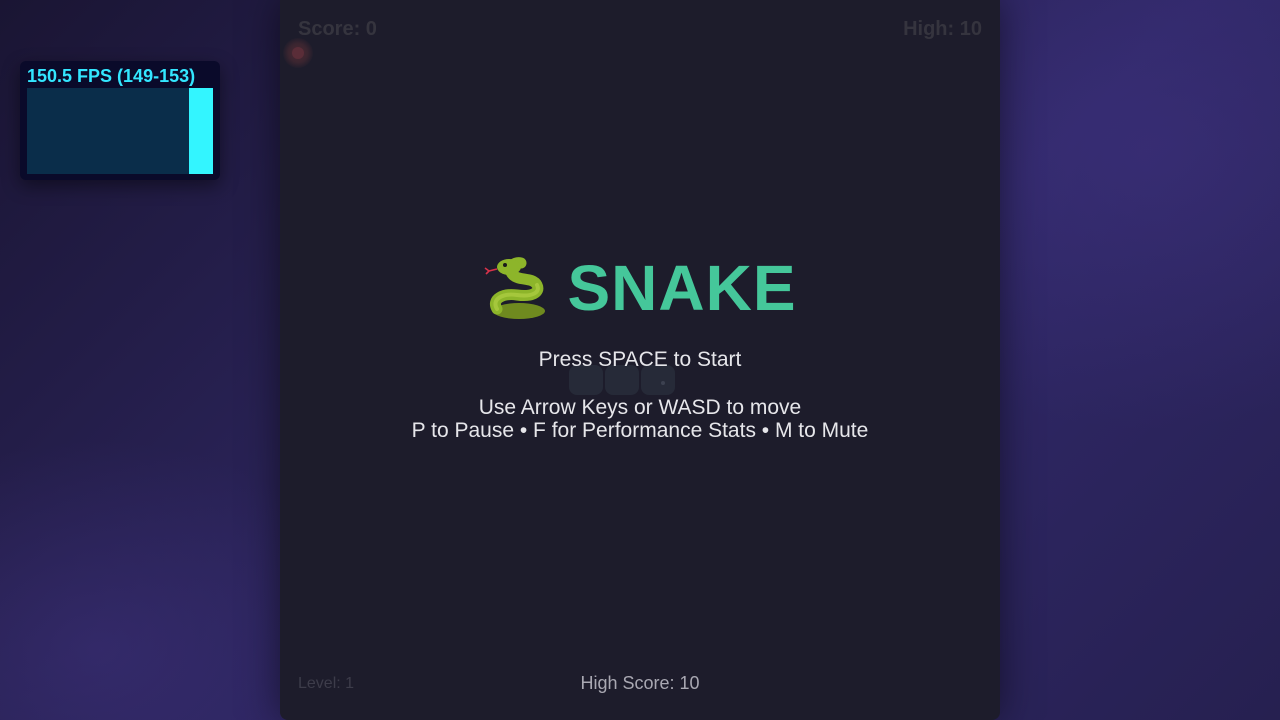 The image size is (1280, 720). What do you see at coordinates (663, 383) in the screenshot?
I see `snake-eye` at bounding box center [663, 383].